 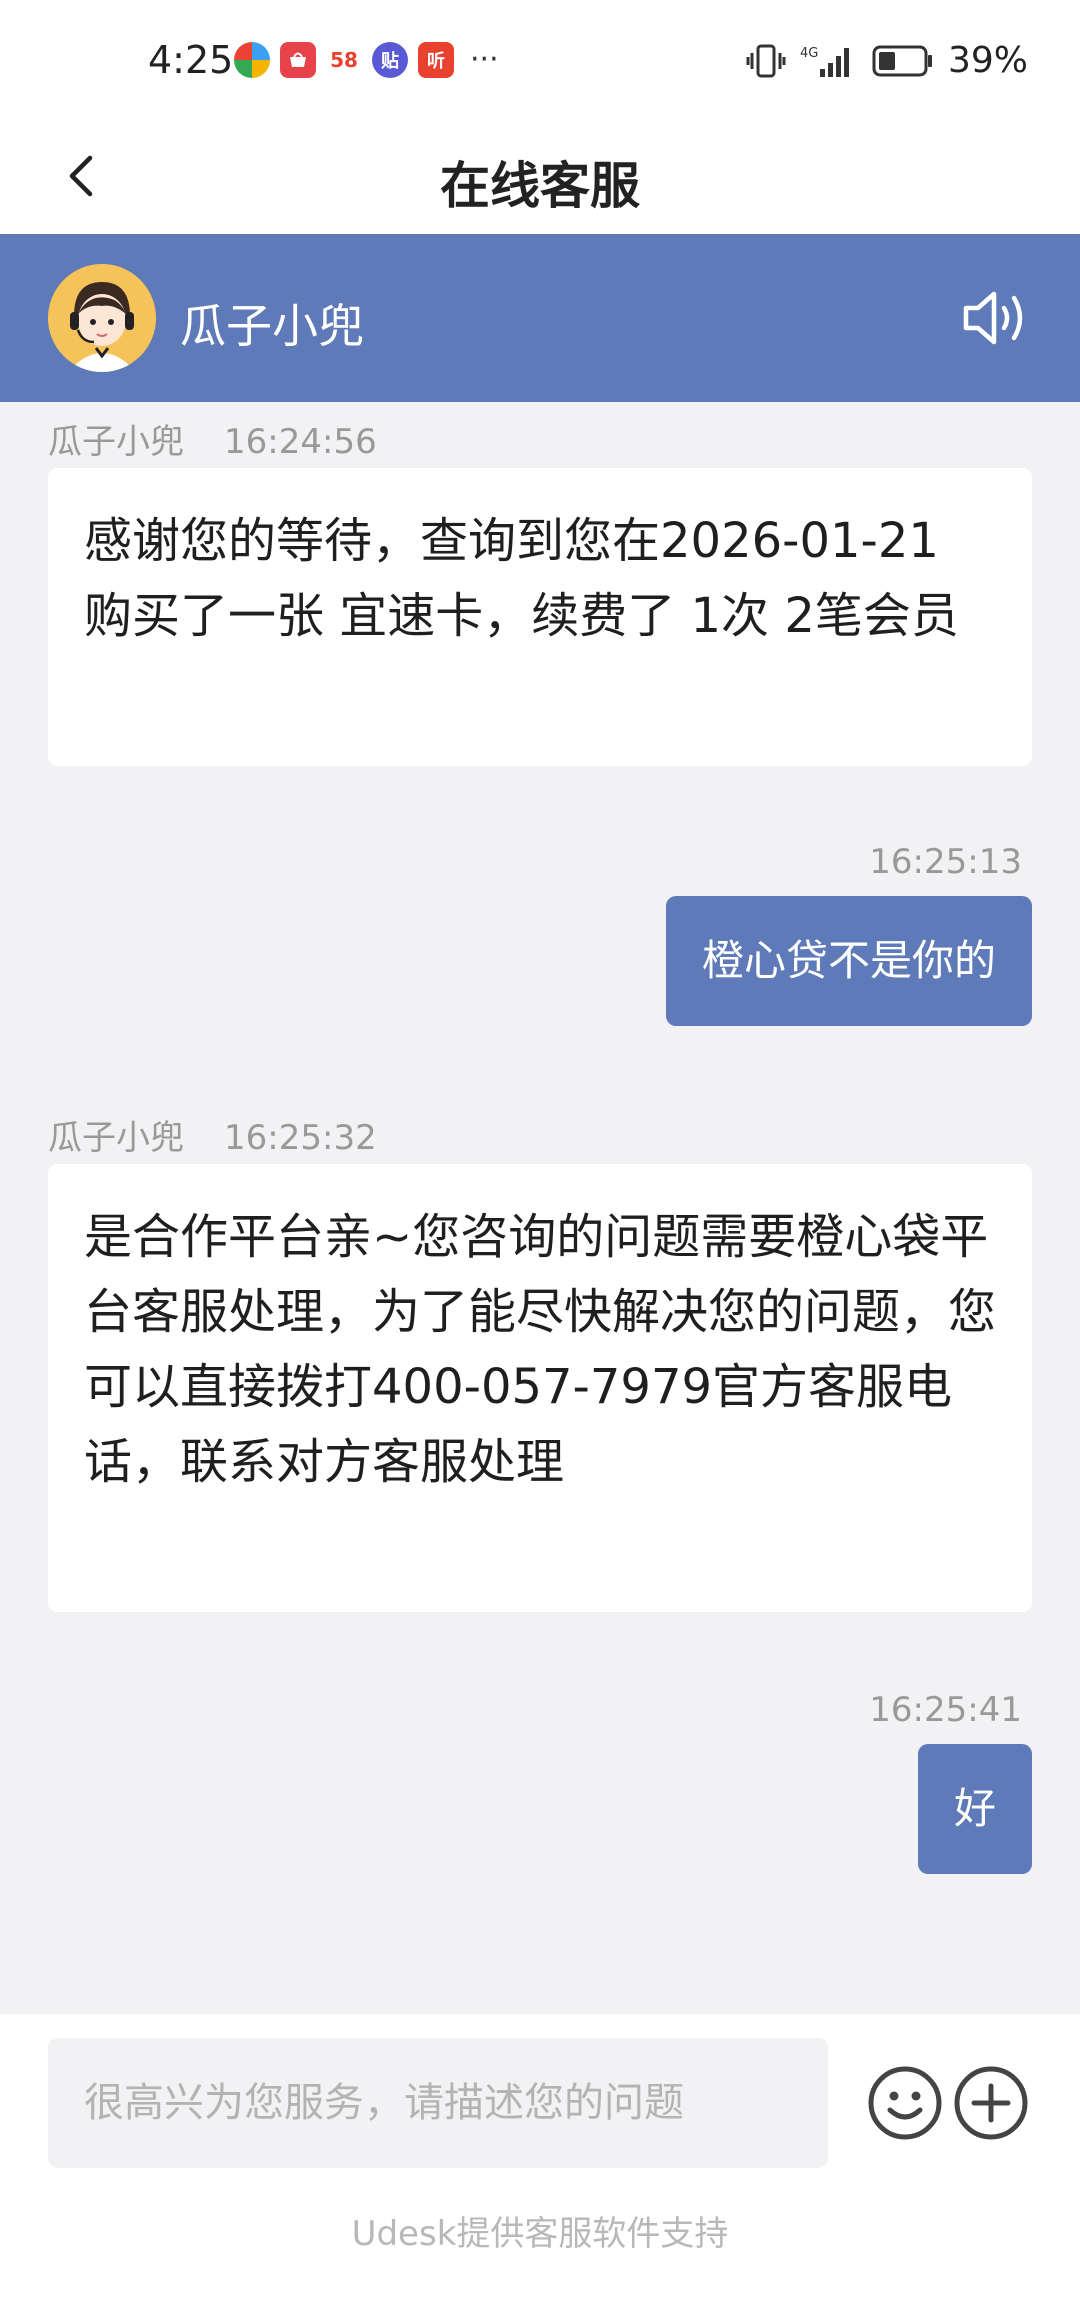 What do you see at coordinates (212, 1134) in the screenshot?
I see `message-meta: 瓜子小兜 16:25:32` at bounding box center [212, 1134].